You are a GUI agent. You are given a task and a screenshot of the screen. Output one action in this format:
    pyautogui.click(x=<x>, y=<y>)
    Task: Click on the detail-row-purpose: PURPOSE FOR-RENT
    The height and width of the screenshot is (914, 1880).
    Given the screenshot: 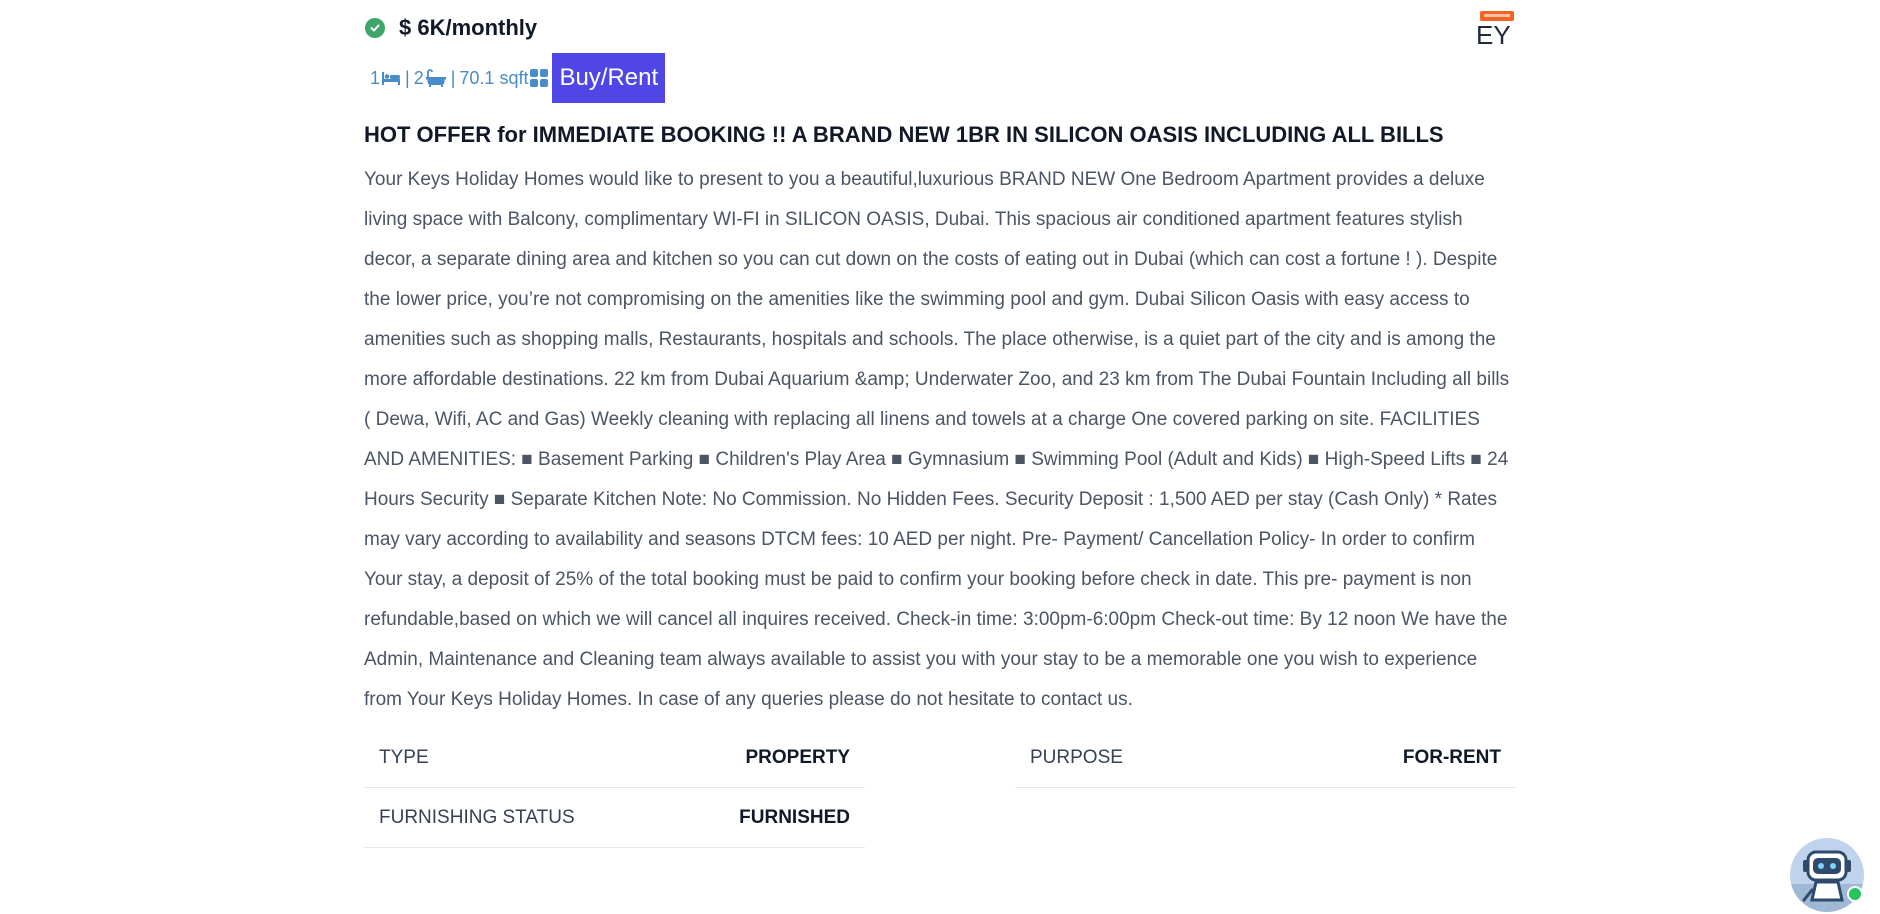 What is the action you would take?
    pyautogui.click(x=1265, y=758)
    